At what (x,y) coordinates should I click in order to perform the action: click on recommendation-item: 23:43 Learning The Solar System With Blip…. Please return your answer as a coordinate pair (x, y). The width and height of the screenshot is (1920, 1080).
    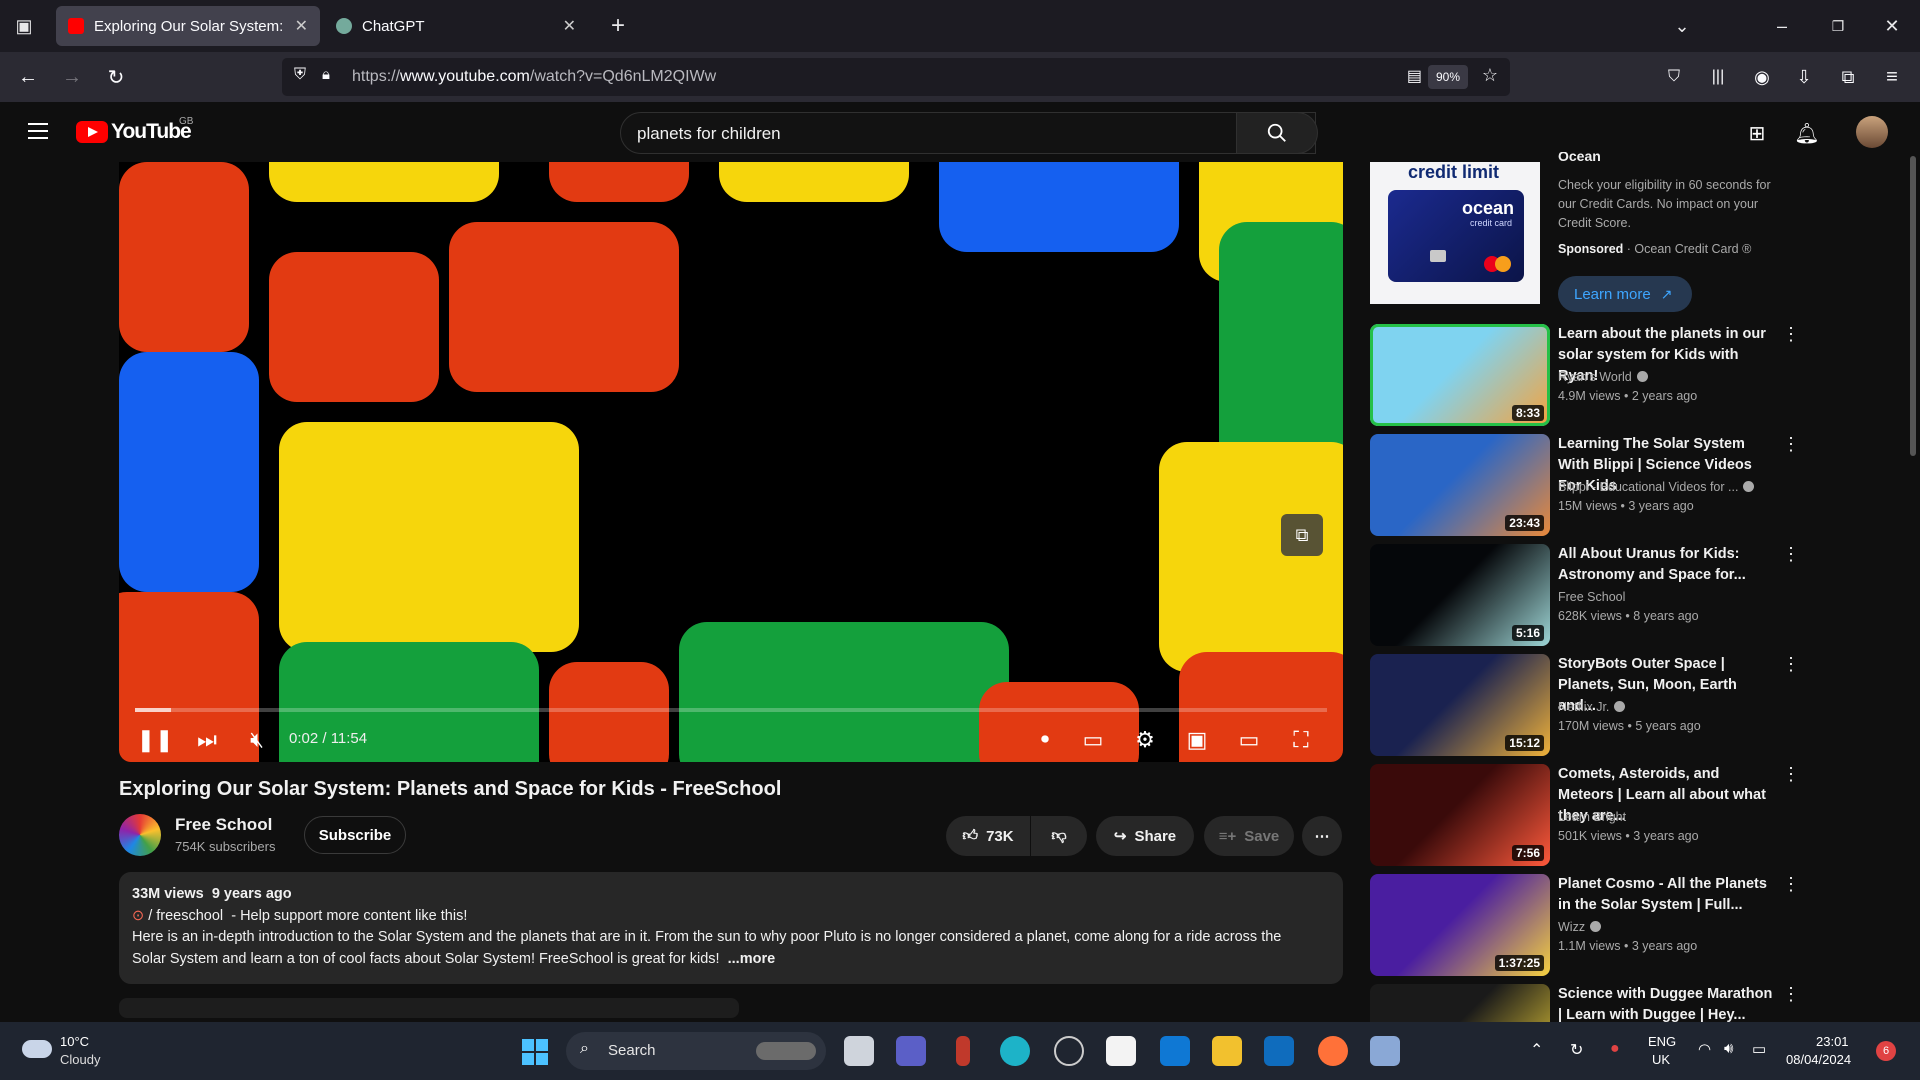
    Looking at the image, I should click on (1585, 486).